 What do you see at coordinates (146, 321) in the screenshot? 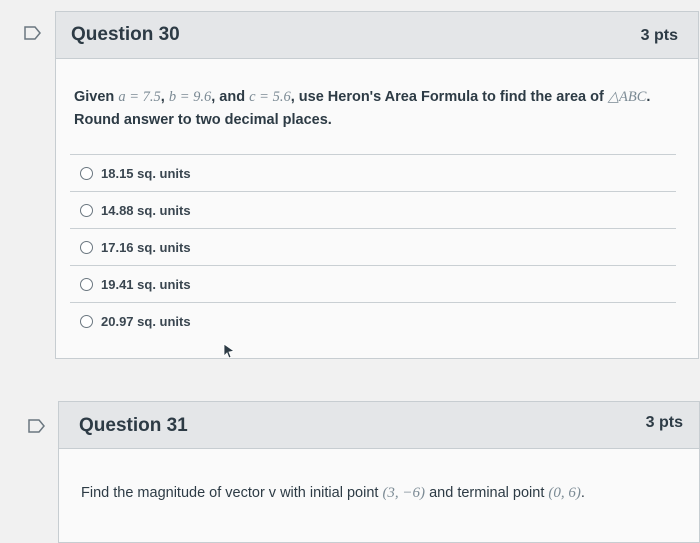
I see `answer-label: 20.97 sq. units` at bounding box center [146, 321].